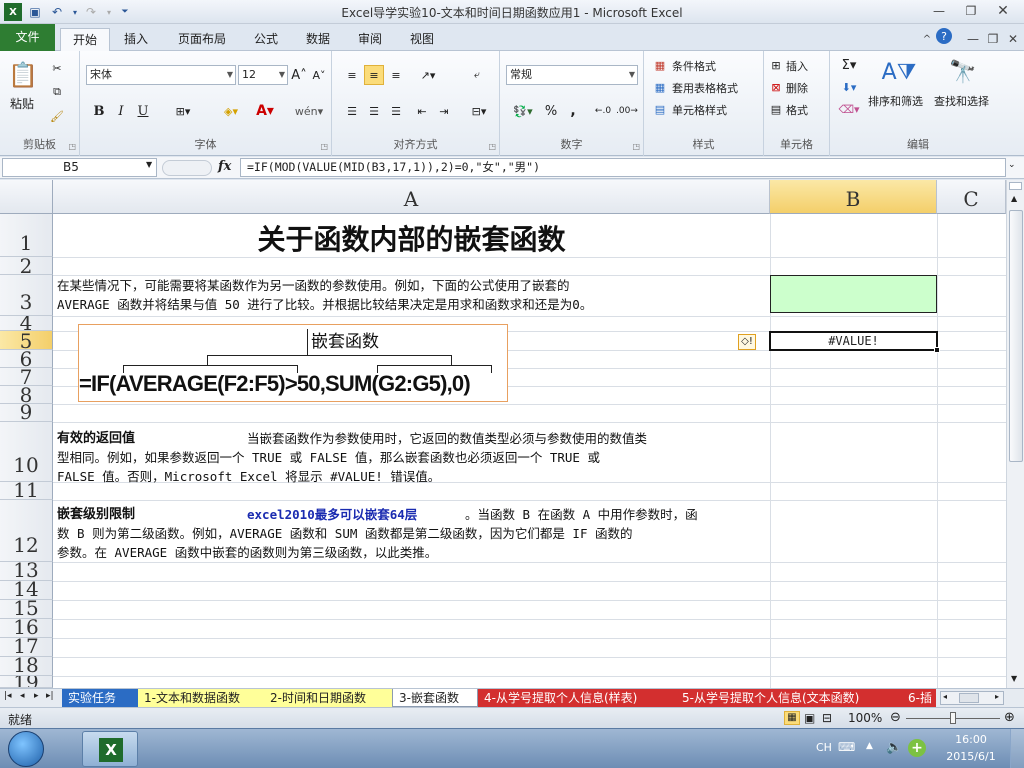 This screenshot has height=768, width=1024. I want to click on tab-home: 开始, so click(85, 40).